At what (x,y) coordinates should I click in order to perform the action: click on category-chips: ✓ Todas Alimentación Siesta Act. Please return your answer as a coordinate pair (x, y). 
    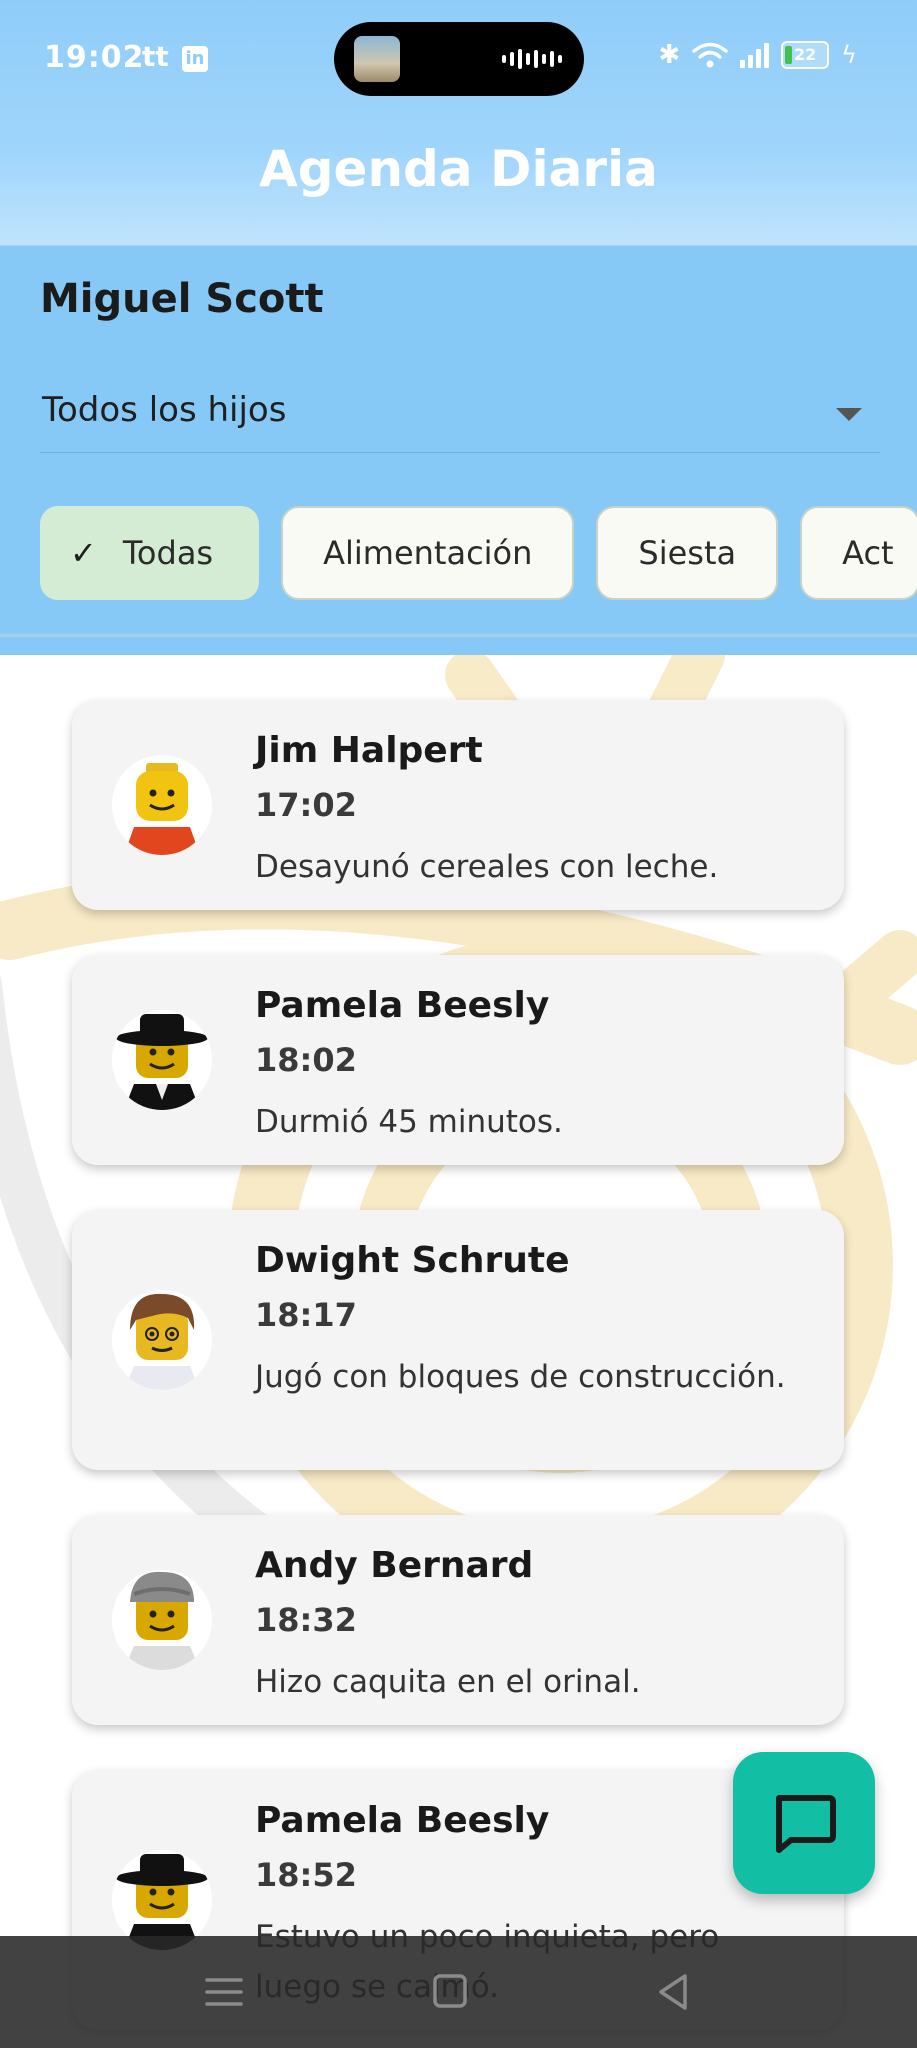
    Looking at the image, I should click on (478, 555).